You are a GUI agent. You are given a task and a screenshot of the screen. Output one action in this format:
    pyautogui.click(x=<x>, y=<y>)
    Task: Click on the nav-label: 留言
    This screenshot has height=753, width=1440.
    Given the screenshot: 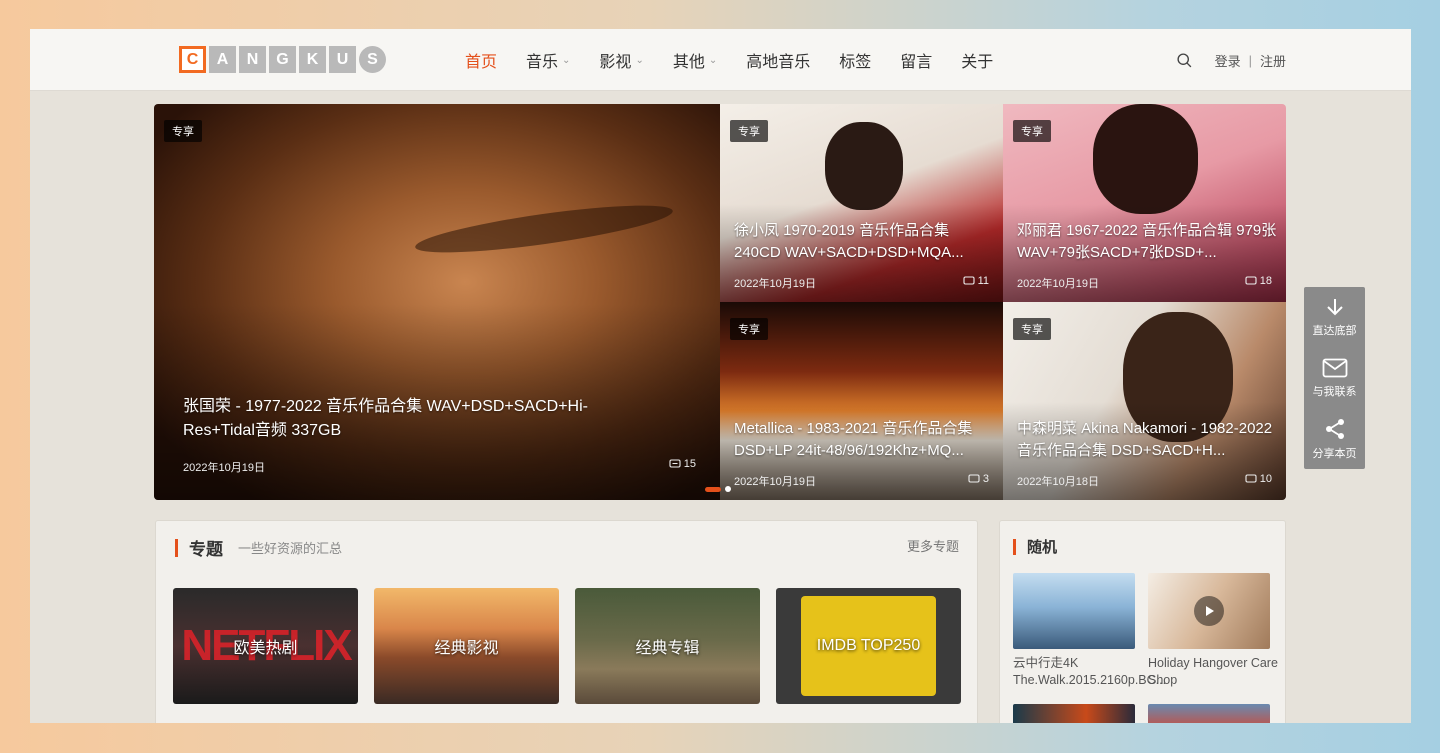 What is the action you would take?
    pyautogui.click(x=916, y=62)
    